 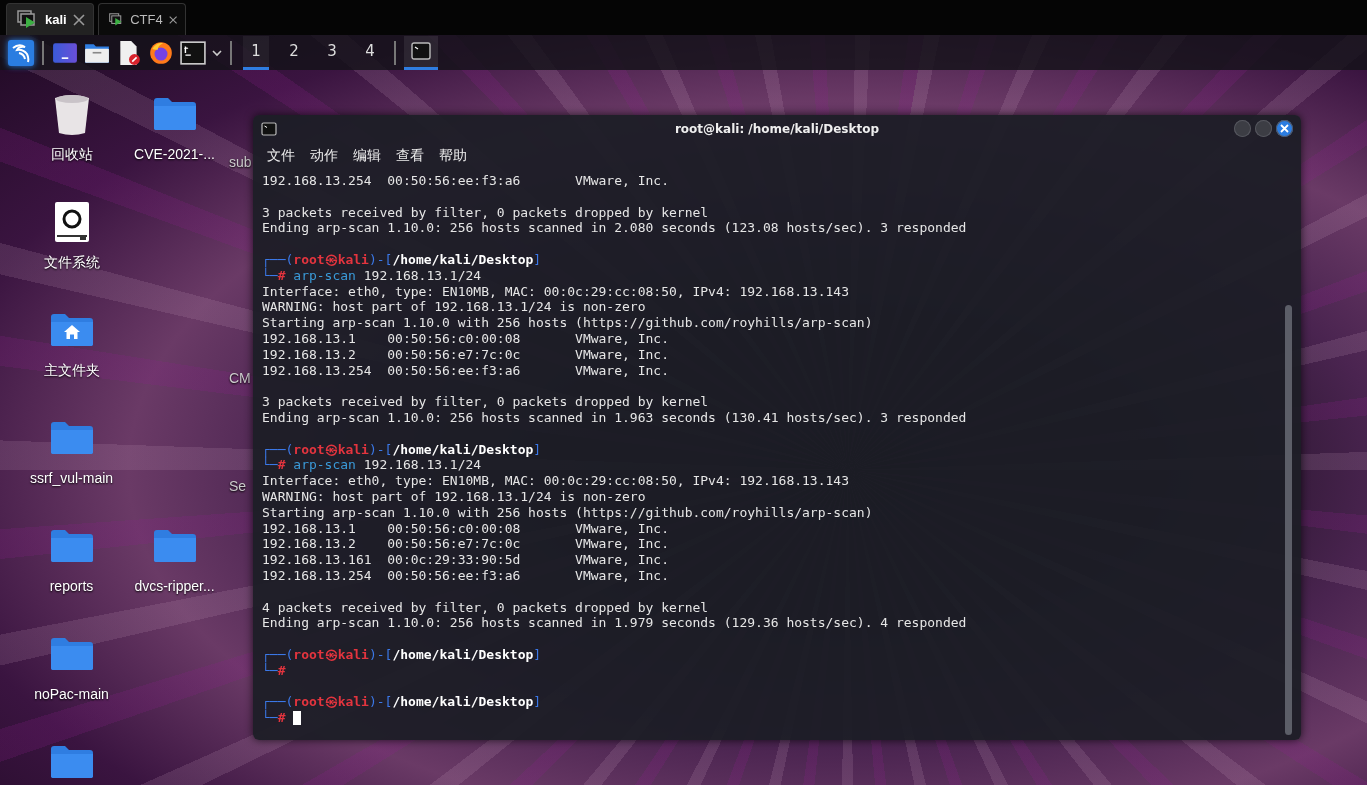 I want to click on desktop-icon-label: sub, so click(x=240, y=162).